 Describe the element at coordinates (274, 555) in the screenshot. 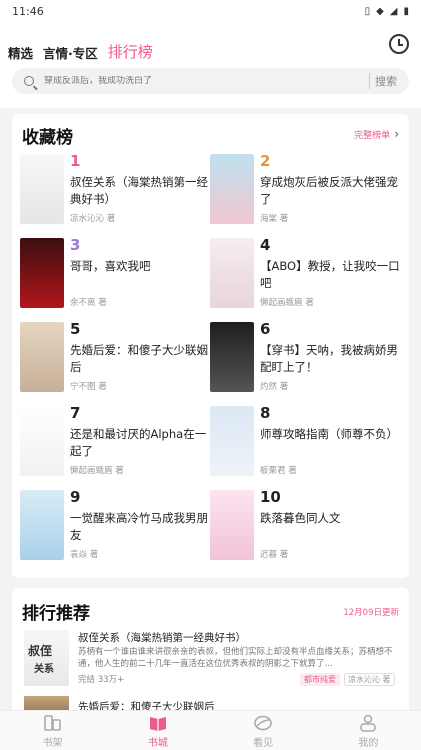

I see `book-author: 迟暮 著` at that location.